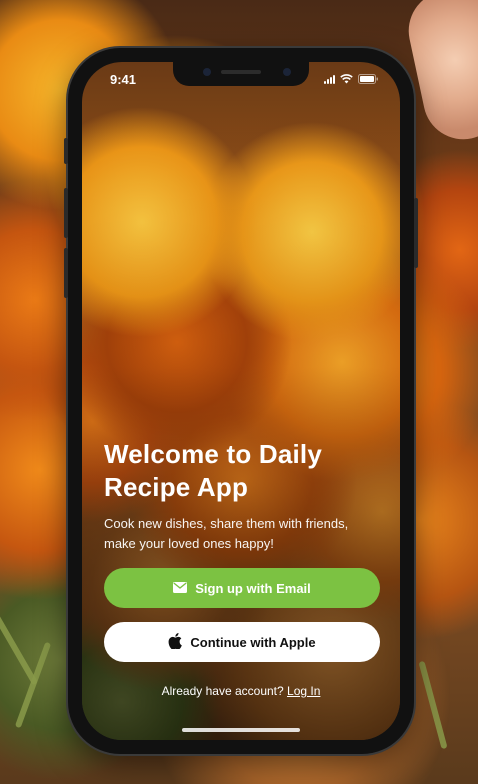  I want to click on sign-up-email-button: Sign up with Email, so click(242, 588).